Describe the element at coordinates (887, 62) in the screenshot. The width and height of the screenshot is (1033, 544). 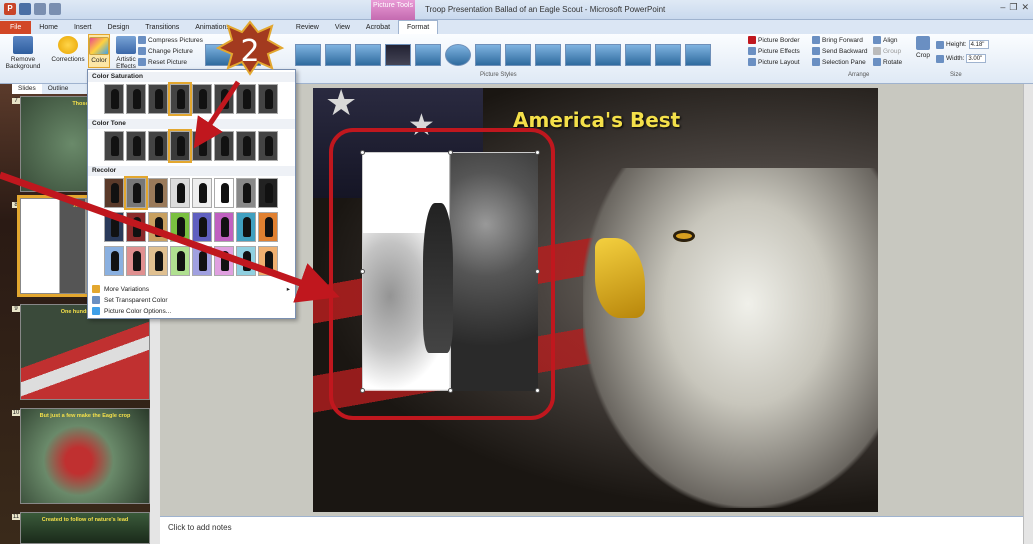
I see `rotate-button: Rotate` at that location.